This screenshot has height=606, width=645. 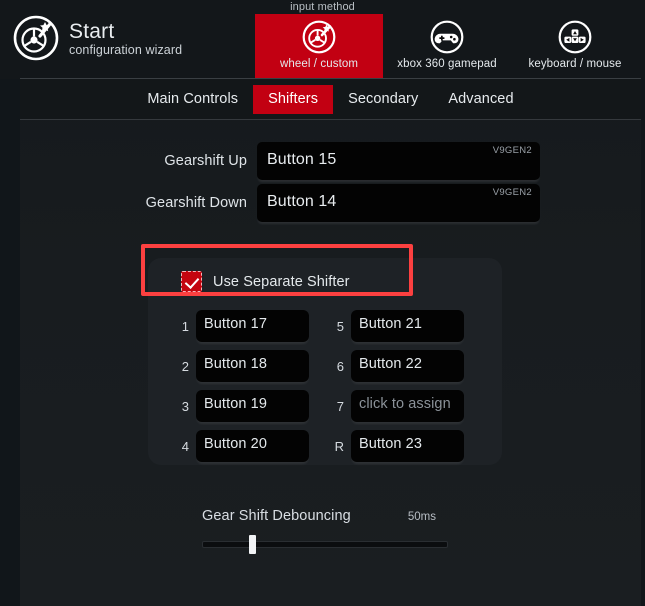 What do you see at coordinates (390, 324) in the screenshot?
I see `gear-value-5: Button 21` at bounding box center [390, 324].